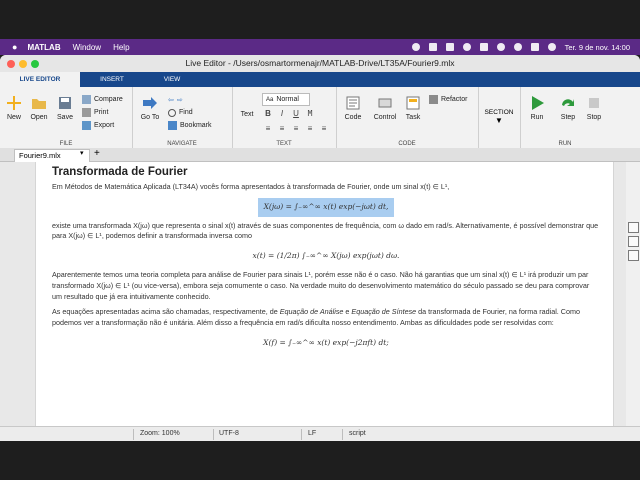  I want to click on siri-icon, so click(551, 47).